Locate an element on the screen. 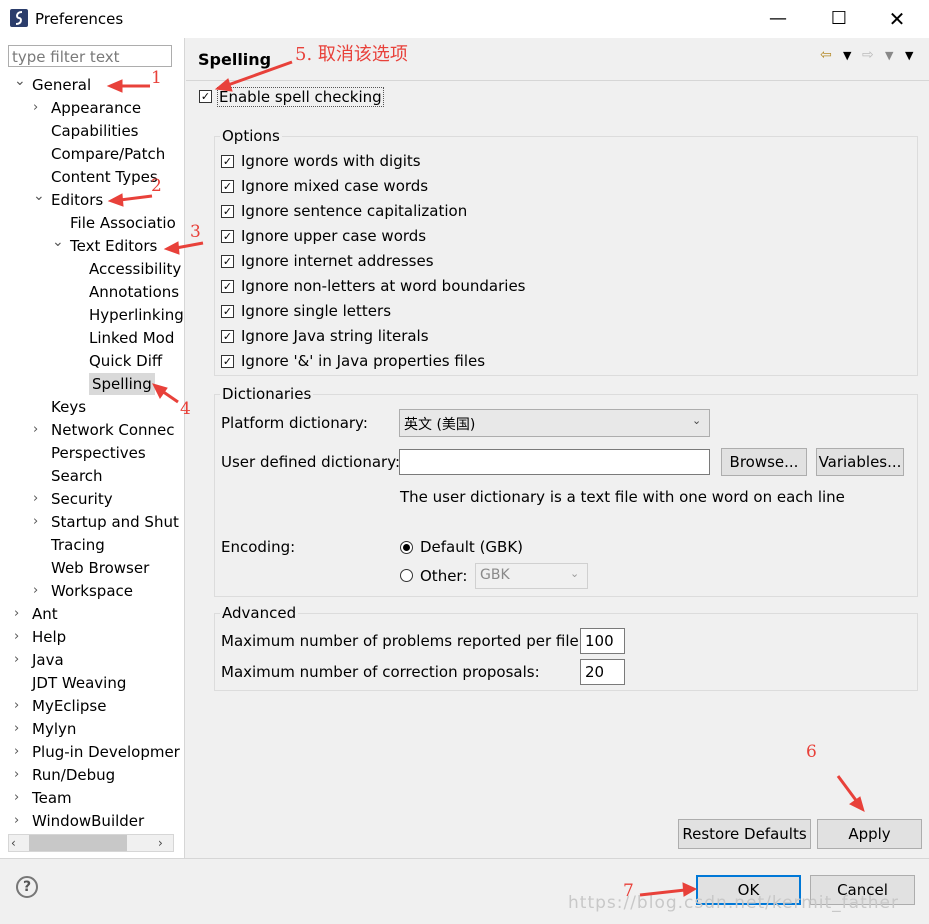 This screenshot has height=924, width=929. annotation-2: 2 is located at coordinates (156, 186).